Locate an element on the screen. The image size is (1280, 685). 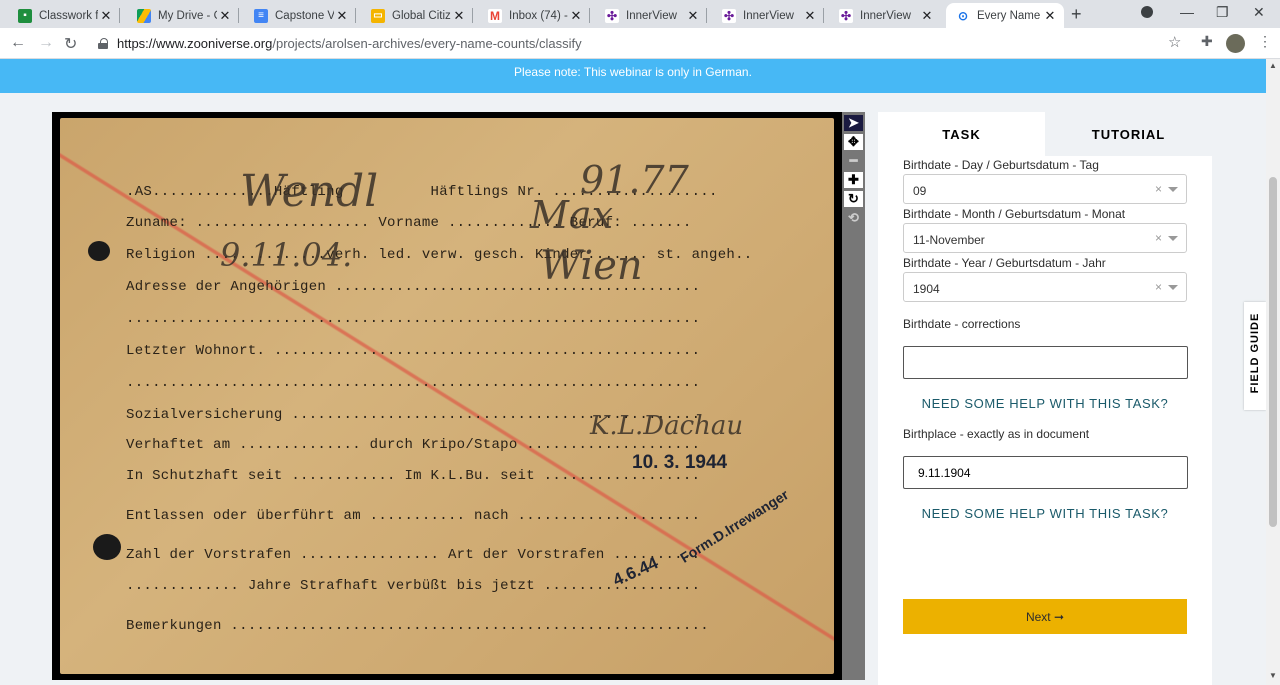
stamp-date: 10. 3. 1944 is located at coordinates (680, 462).